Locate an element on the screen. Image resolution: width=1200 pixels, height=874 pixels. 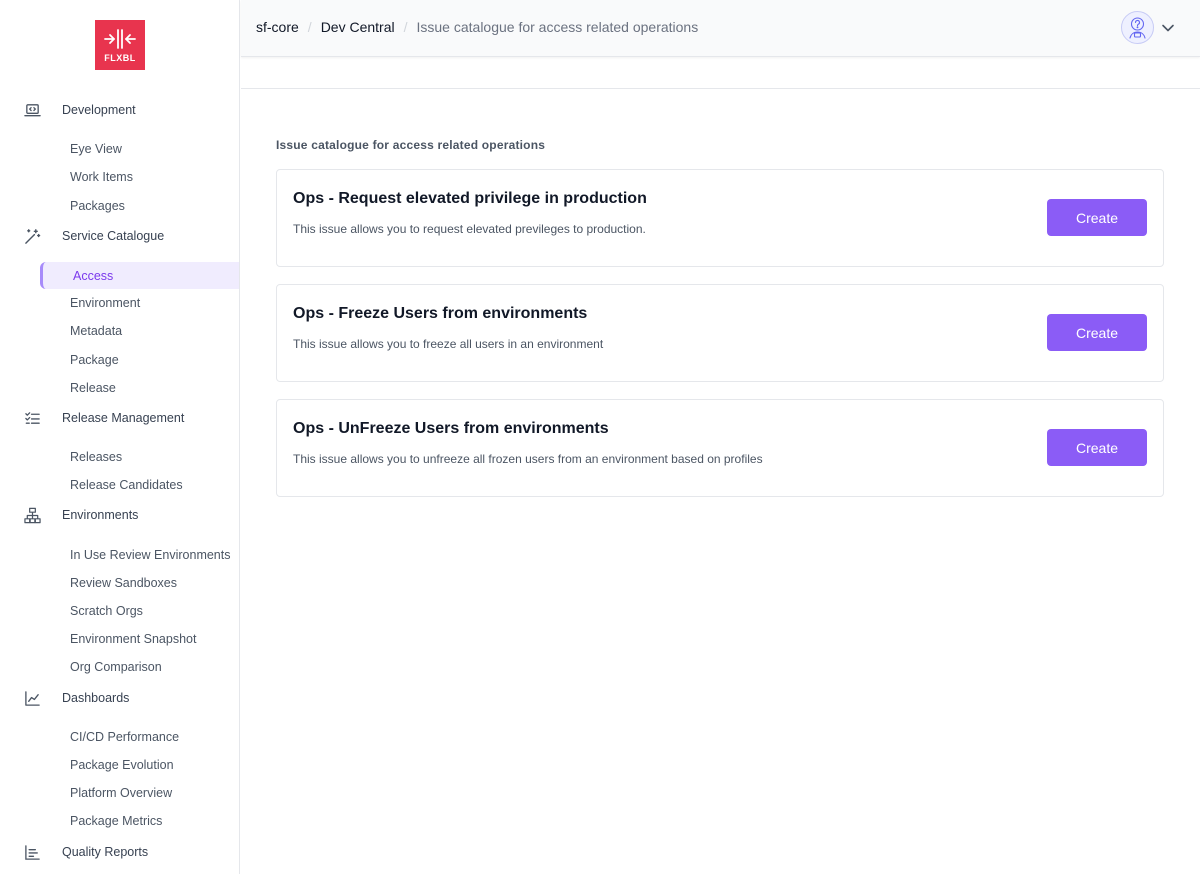
sidebar-item-org-comparison: Org Comparison is located at coordinates (116, 667).